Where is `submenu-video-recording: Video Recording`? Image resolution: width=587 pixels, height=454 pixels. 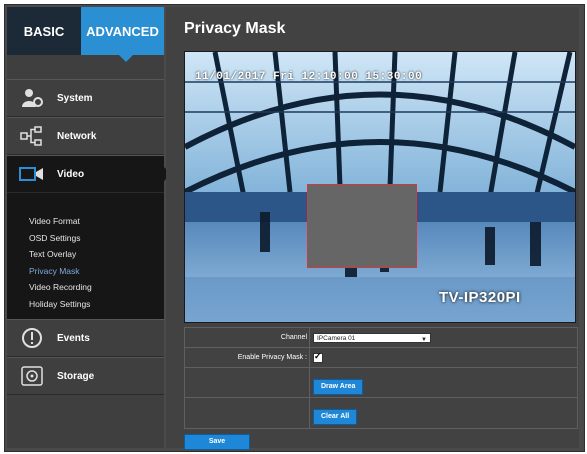
submenu-video-recording: Video Recording is located at coordinates (85, 287).